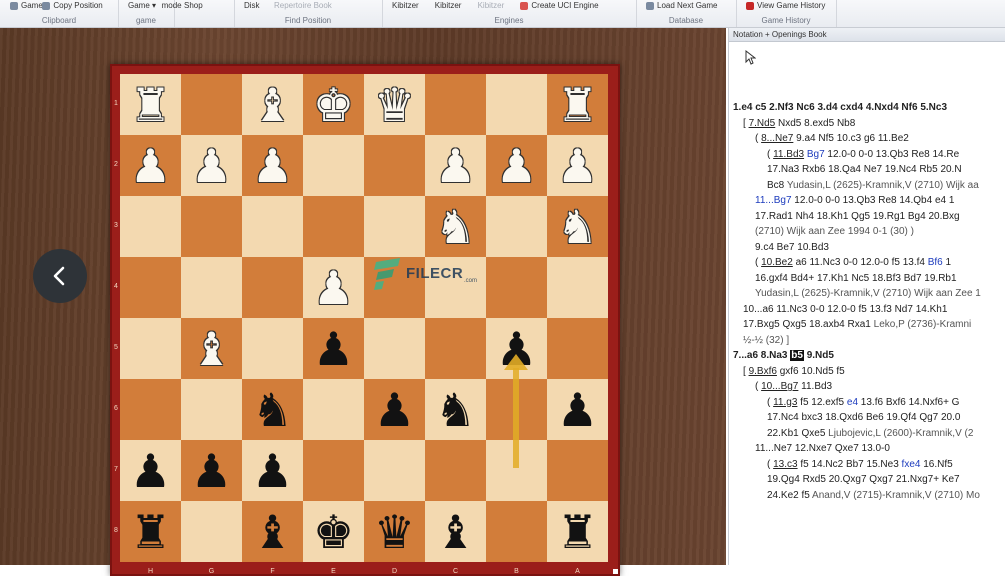  I want to click on notation-move: 8...Ne7, so click(777, 138).